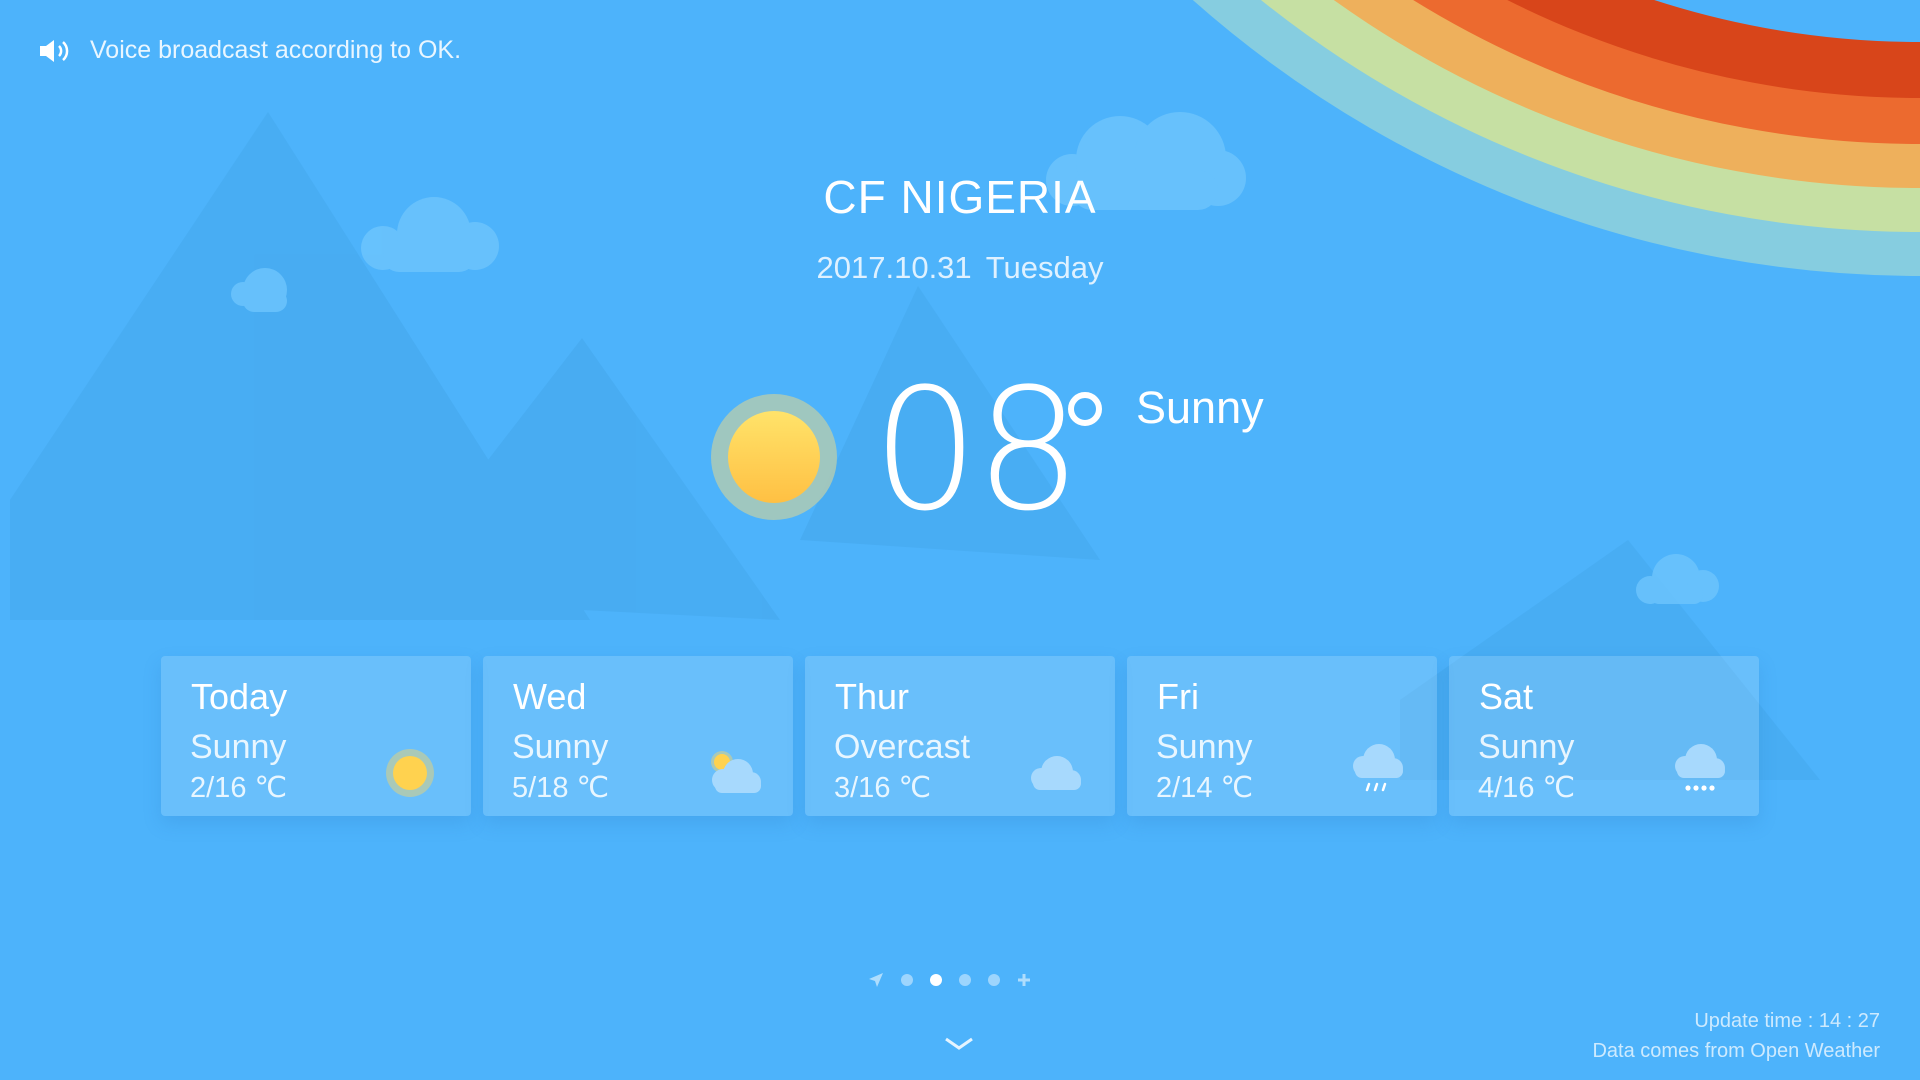  What do you see at coordinates (949, 980) in the screenshot?
I see `page-indicator` at bounding box center [949, 980].